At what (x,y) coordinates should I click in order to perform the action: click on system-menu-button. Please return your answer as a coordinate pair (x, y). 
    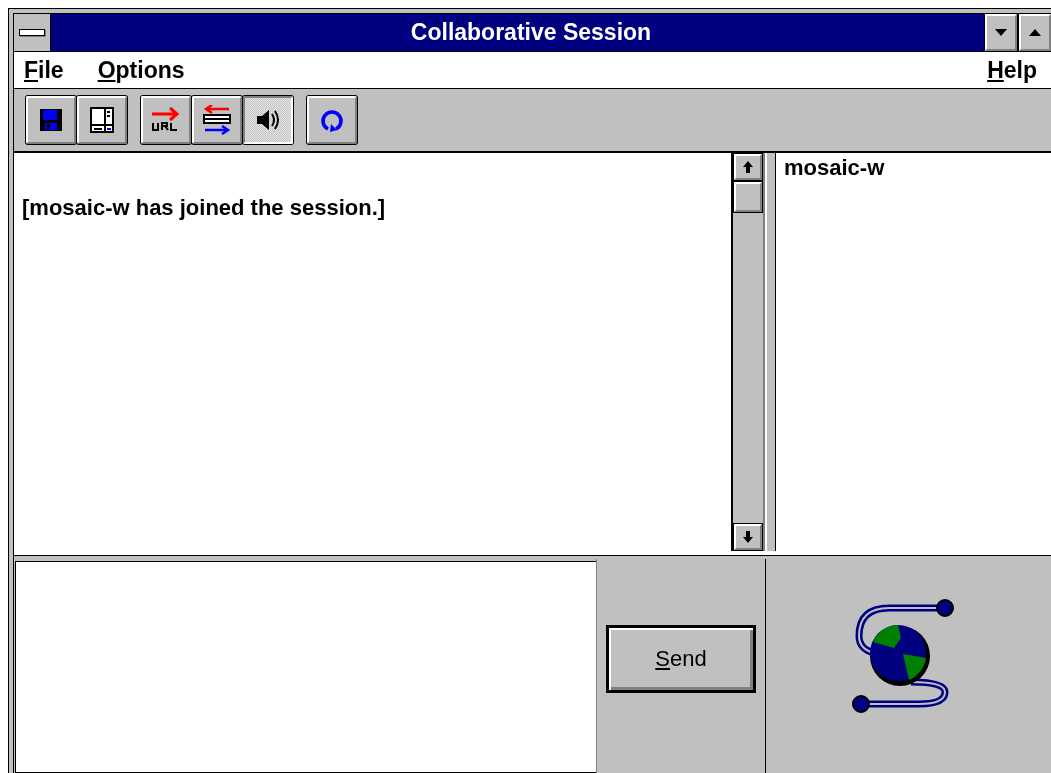
    Looking at the image, I should click on (32, 32).